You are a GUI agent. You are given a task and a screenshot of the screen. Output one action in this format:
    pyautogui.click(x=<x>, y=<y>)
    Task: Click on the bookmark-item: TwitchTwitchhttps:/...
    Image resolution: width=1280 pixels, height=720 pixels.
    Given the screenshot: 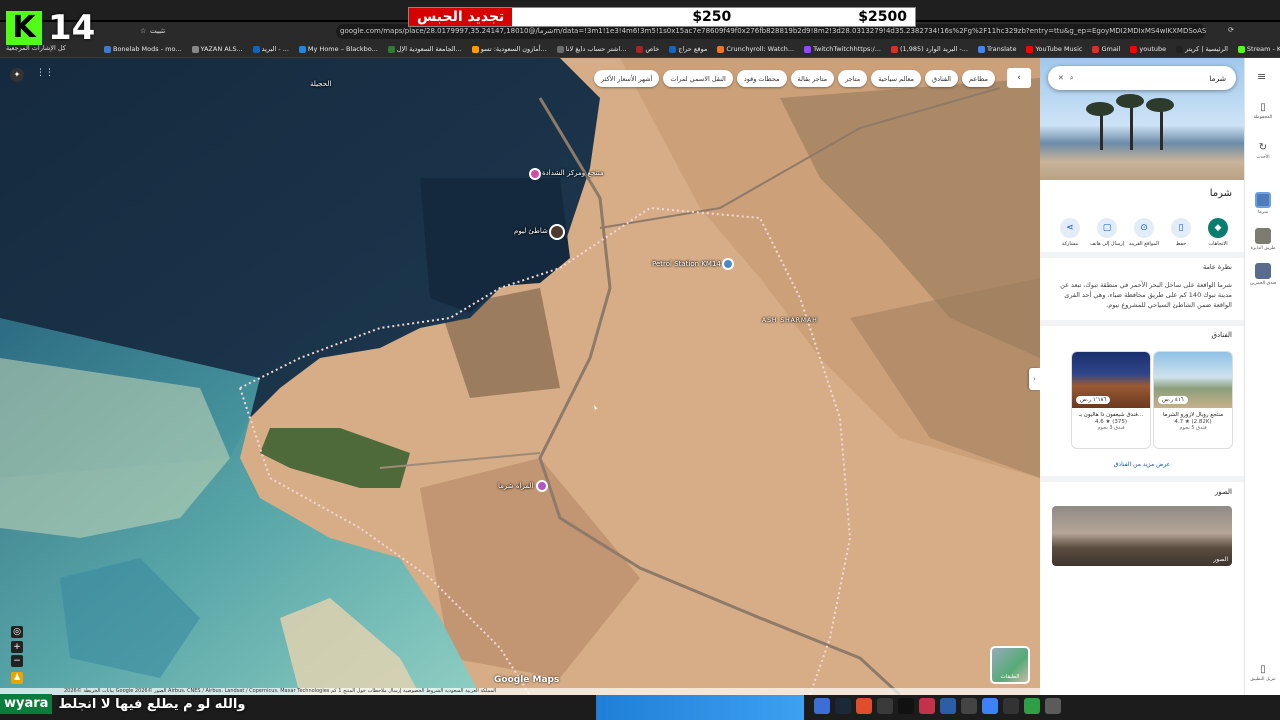 What is the action you would take?
    pyautogui.click(x=842, y=49)
    